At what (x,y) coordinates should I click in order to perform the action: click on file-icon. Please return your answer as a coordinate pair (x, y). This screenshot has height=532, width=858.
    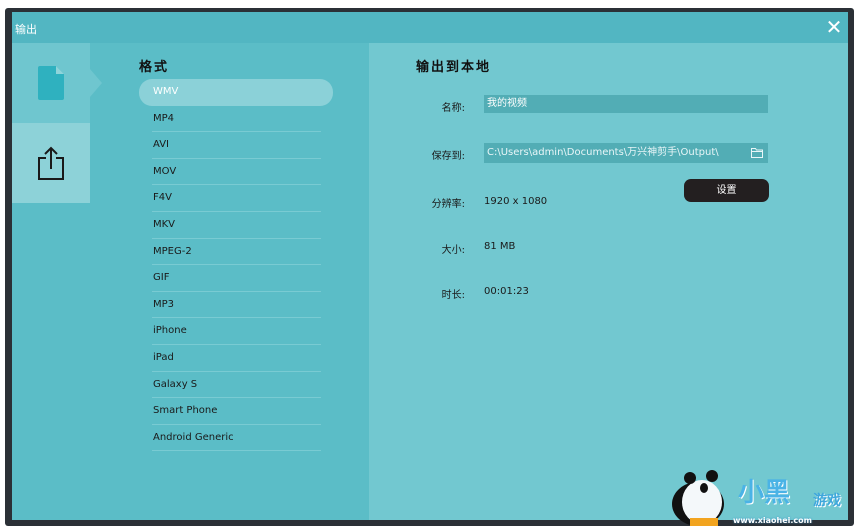
    Looking at the image, I should click on (51, 83).